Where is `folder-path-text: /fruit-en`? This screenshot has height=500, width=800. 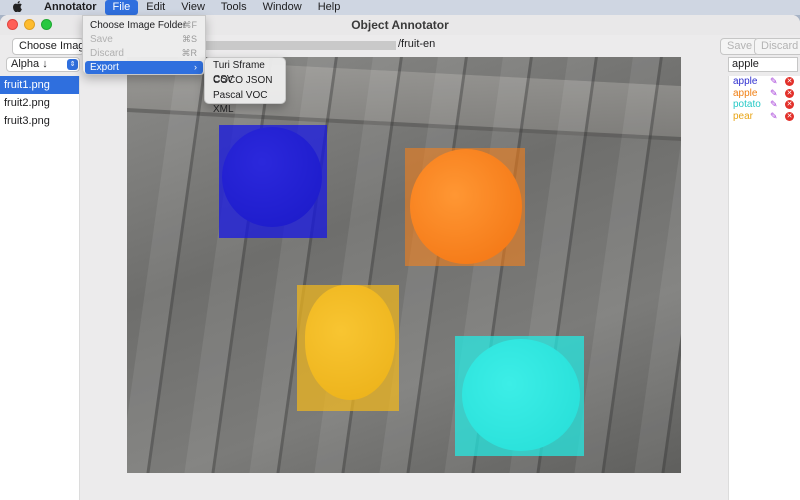
folder-path-text: /fruit-en is located at coordinates (417, 44).